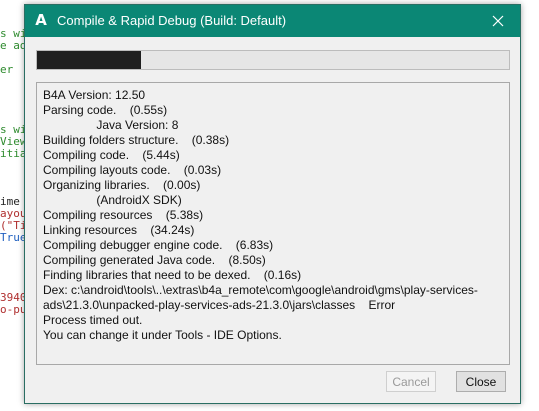 The height and width of the screenshot is (411, 539). Describe the element at coordinates (13, 153) in the screenshot. I see `code-line: itia` at that location.